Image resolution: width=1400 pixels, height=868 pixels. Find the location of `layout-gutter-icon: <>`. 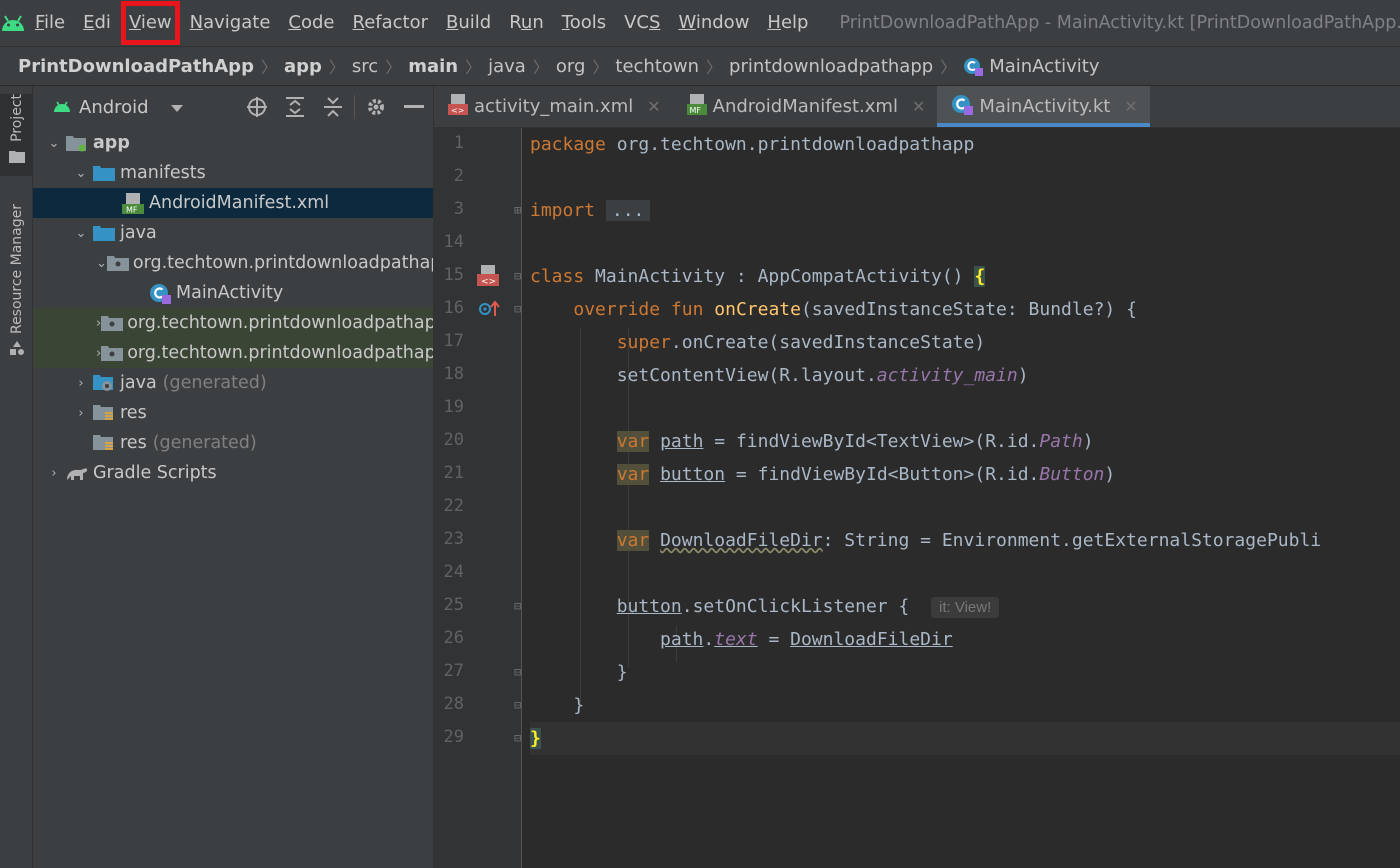

layout-gutter-icon: <> is located at coordinates (488, 277).